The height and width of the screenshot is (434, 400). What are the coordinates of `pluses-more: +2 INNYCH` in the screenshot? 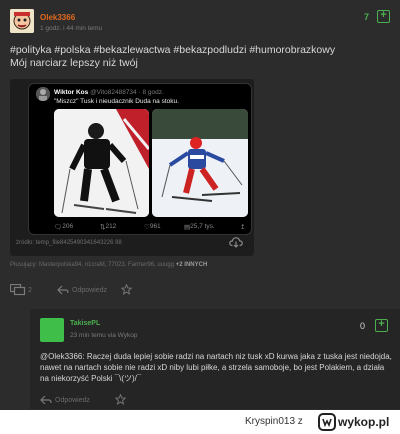 It's located at (192, 265).